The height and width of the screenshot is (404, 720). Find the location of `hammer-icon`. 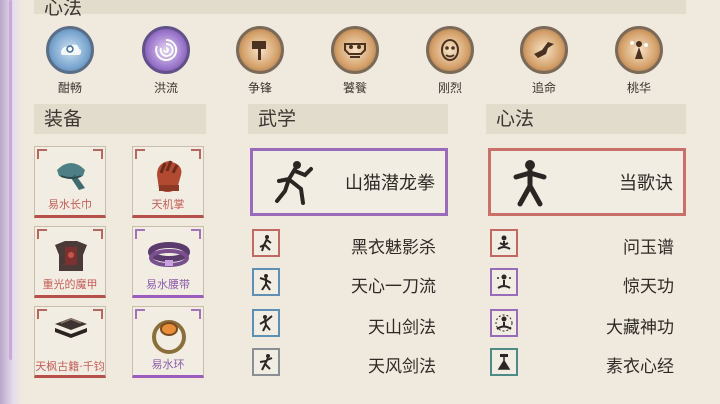

hammer-icon is located at coordinates (260, 50).